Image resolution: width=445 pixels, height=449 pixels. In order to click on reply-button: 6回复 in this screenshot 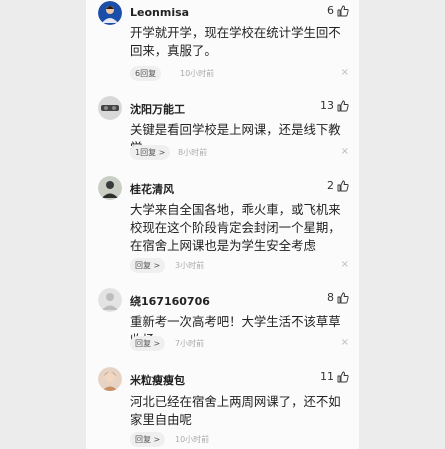, I will do `click(146, 73)`.